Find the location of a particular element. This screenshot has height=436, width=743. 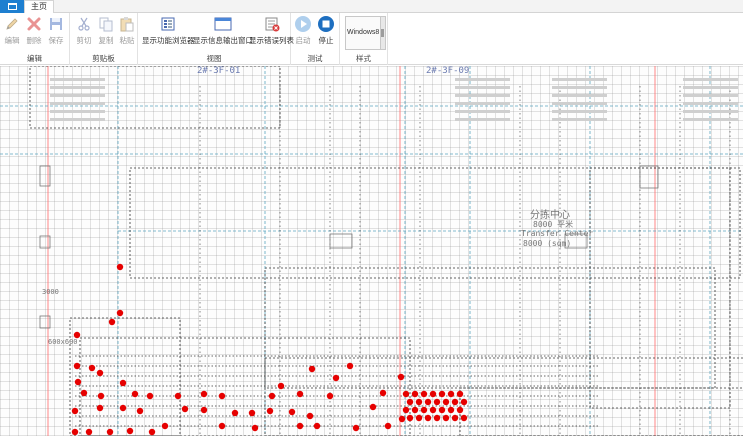

save-button: 保存 is located at coordinates (56, 30).